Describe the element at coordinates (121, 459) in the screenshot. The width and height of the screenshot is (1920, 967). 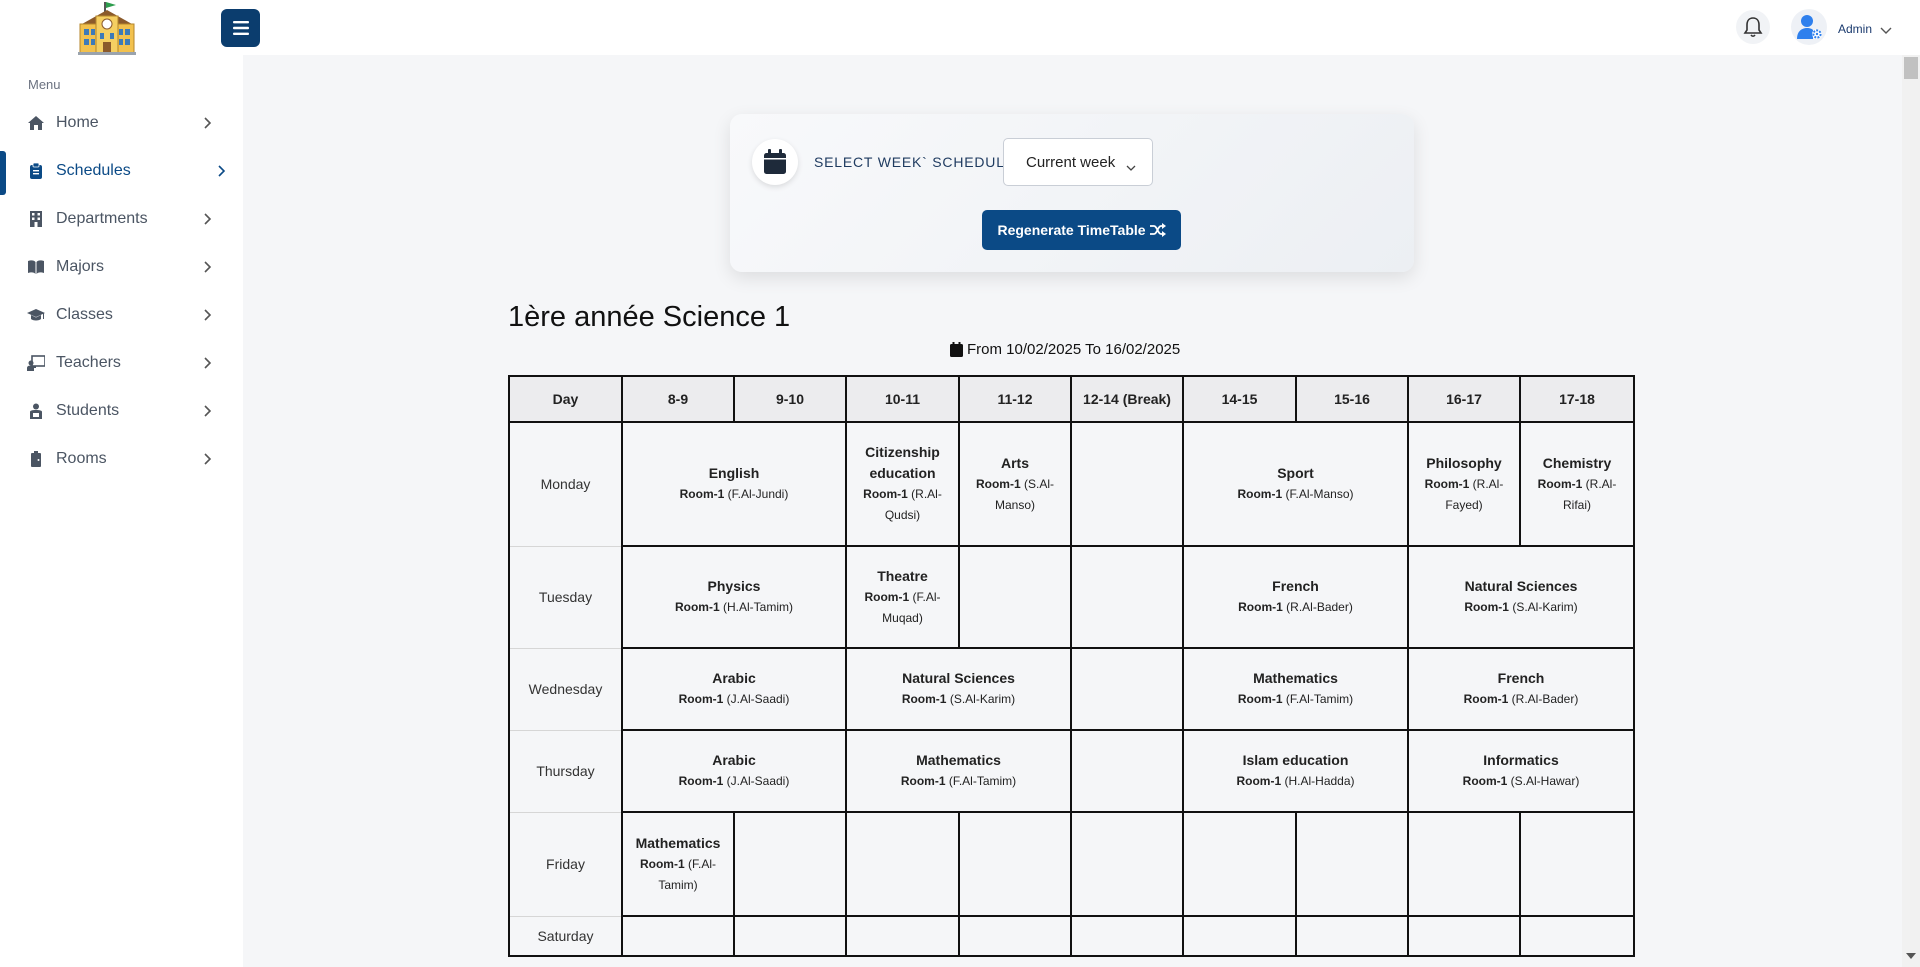
I see `sidebar-item-rooms: Rooms` at that location.